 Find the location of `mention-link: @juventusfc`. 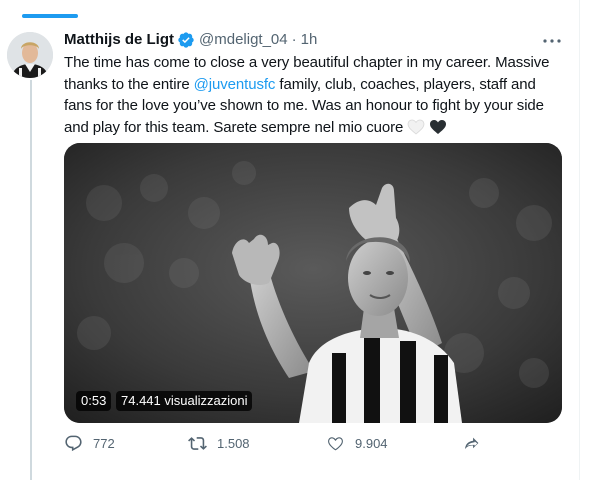

mention-link: @juventusfc is located at coordinates (235, 84).